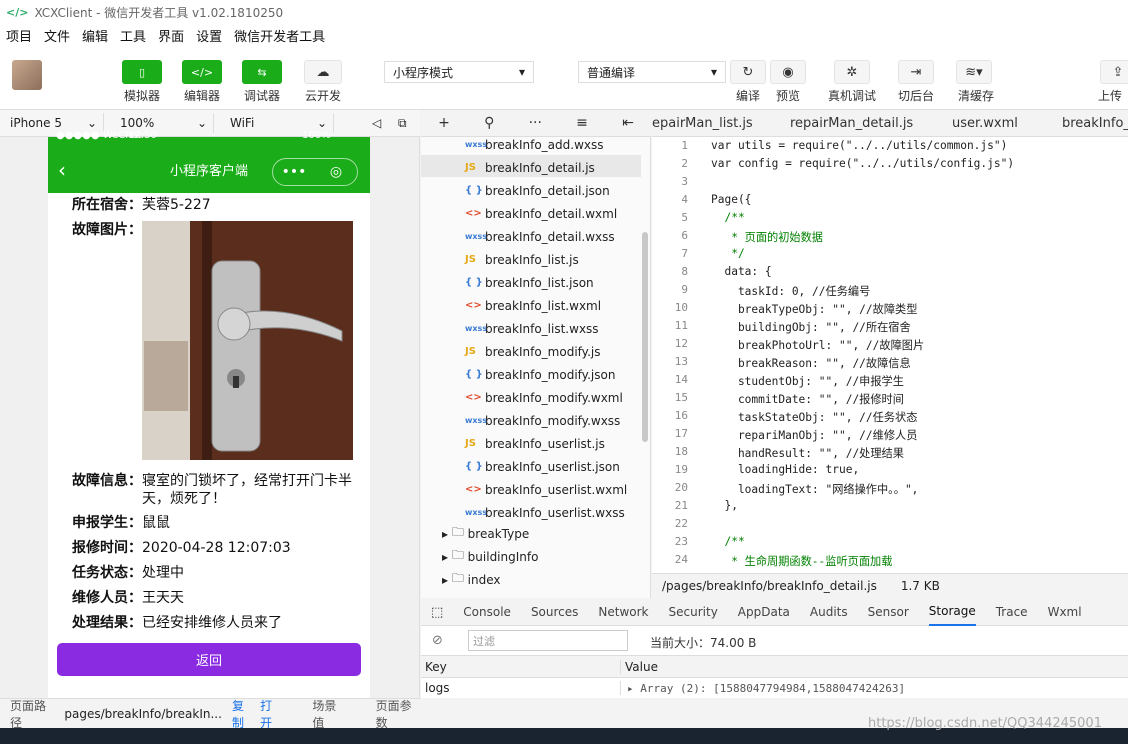  I want to click on collapse-icon: ⇤, so click(628, 123).